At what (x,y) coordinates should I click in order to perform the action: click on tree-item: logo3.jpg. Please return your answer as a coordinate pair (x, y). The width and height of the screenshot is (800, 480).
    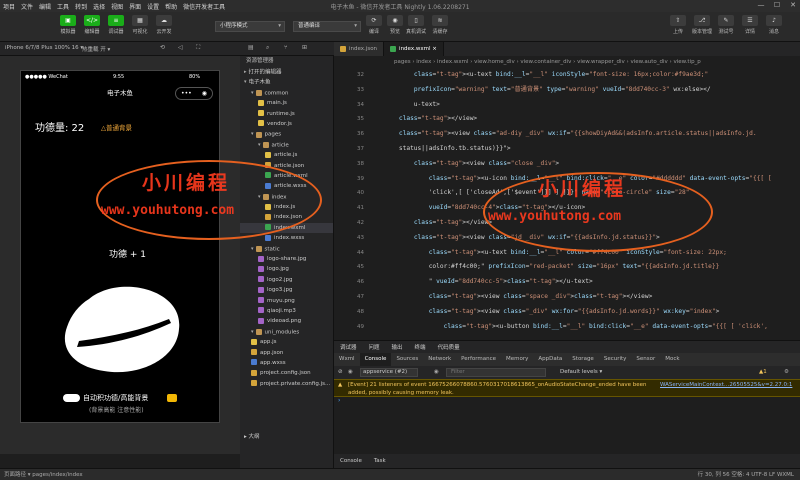
    Looking at the image, I should click on (286, 290).